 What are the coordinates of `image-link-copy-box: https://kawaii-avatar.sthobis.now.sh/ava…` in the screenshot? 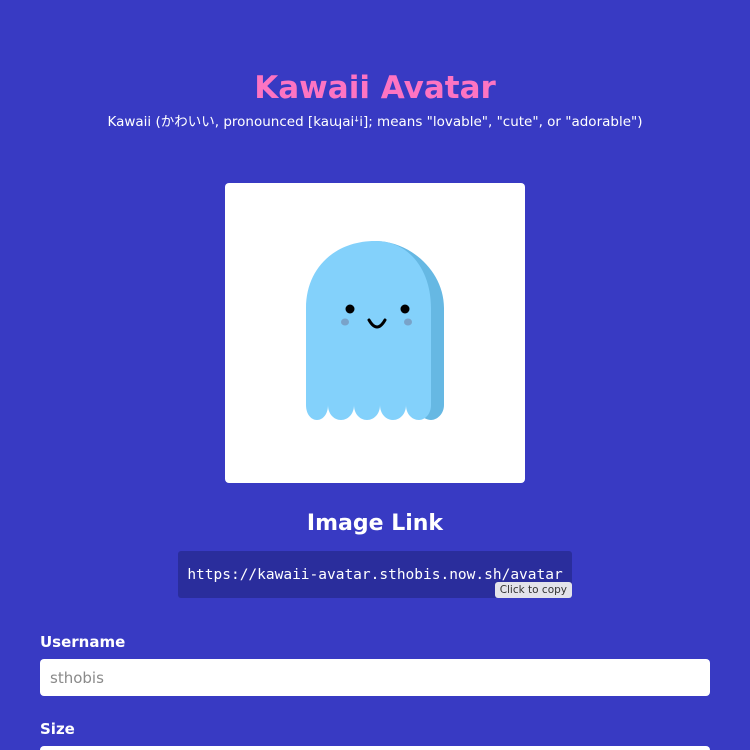 It's located at (375, 574).